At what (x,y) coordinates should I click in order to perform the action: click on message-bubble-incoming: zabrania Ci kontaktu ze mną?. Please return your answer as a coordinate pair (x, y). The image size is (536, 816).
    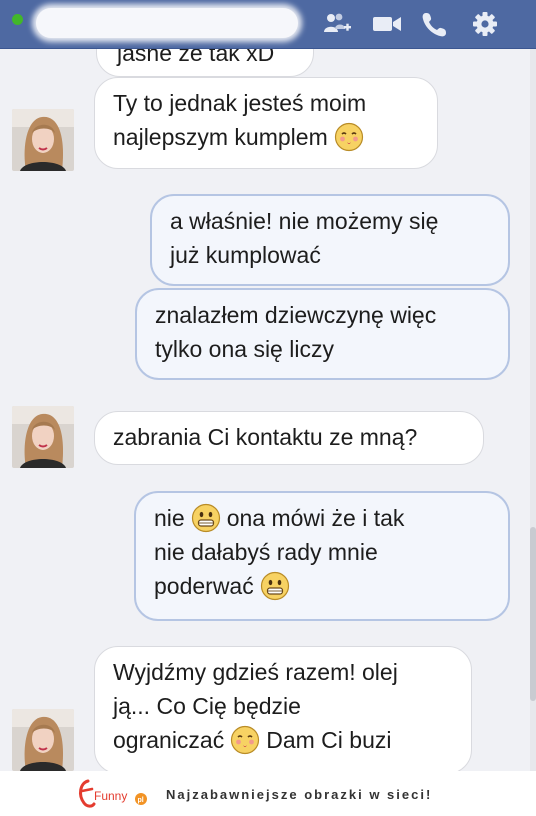
    Looking at the image, I should click on (289, 438).